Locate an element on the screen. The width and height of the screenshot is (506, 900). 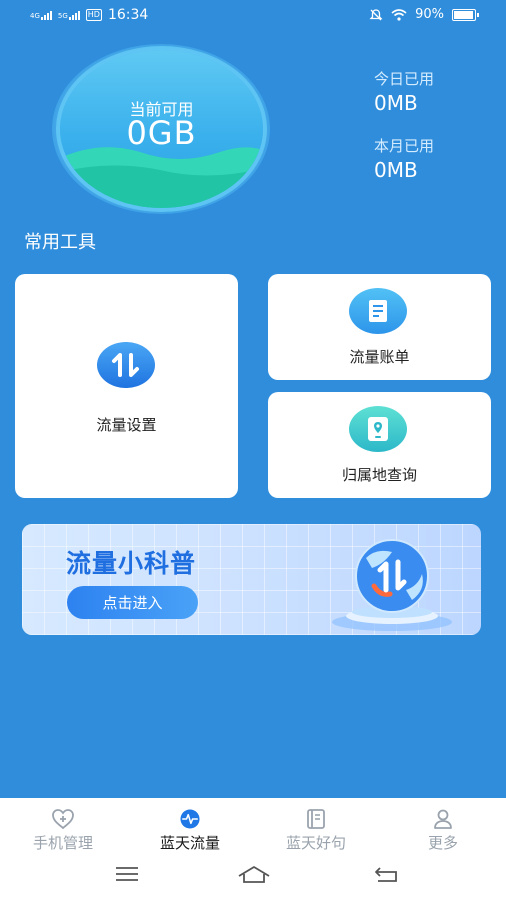
banner-enter-button: 点击进入 is located at coordinates (132, 602).